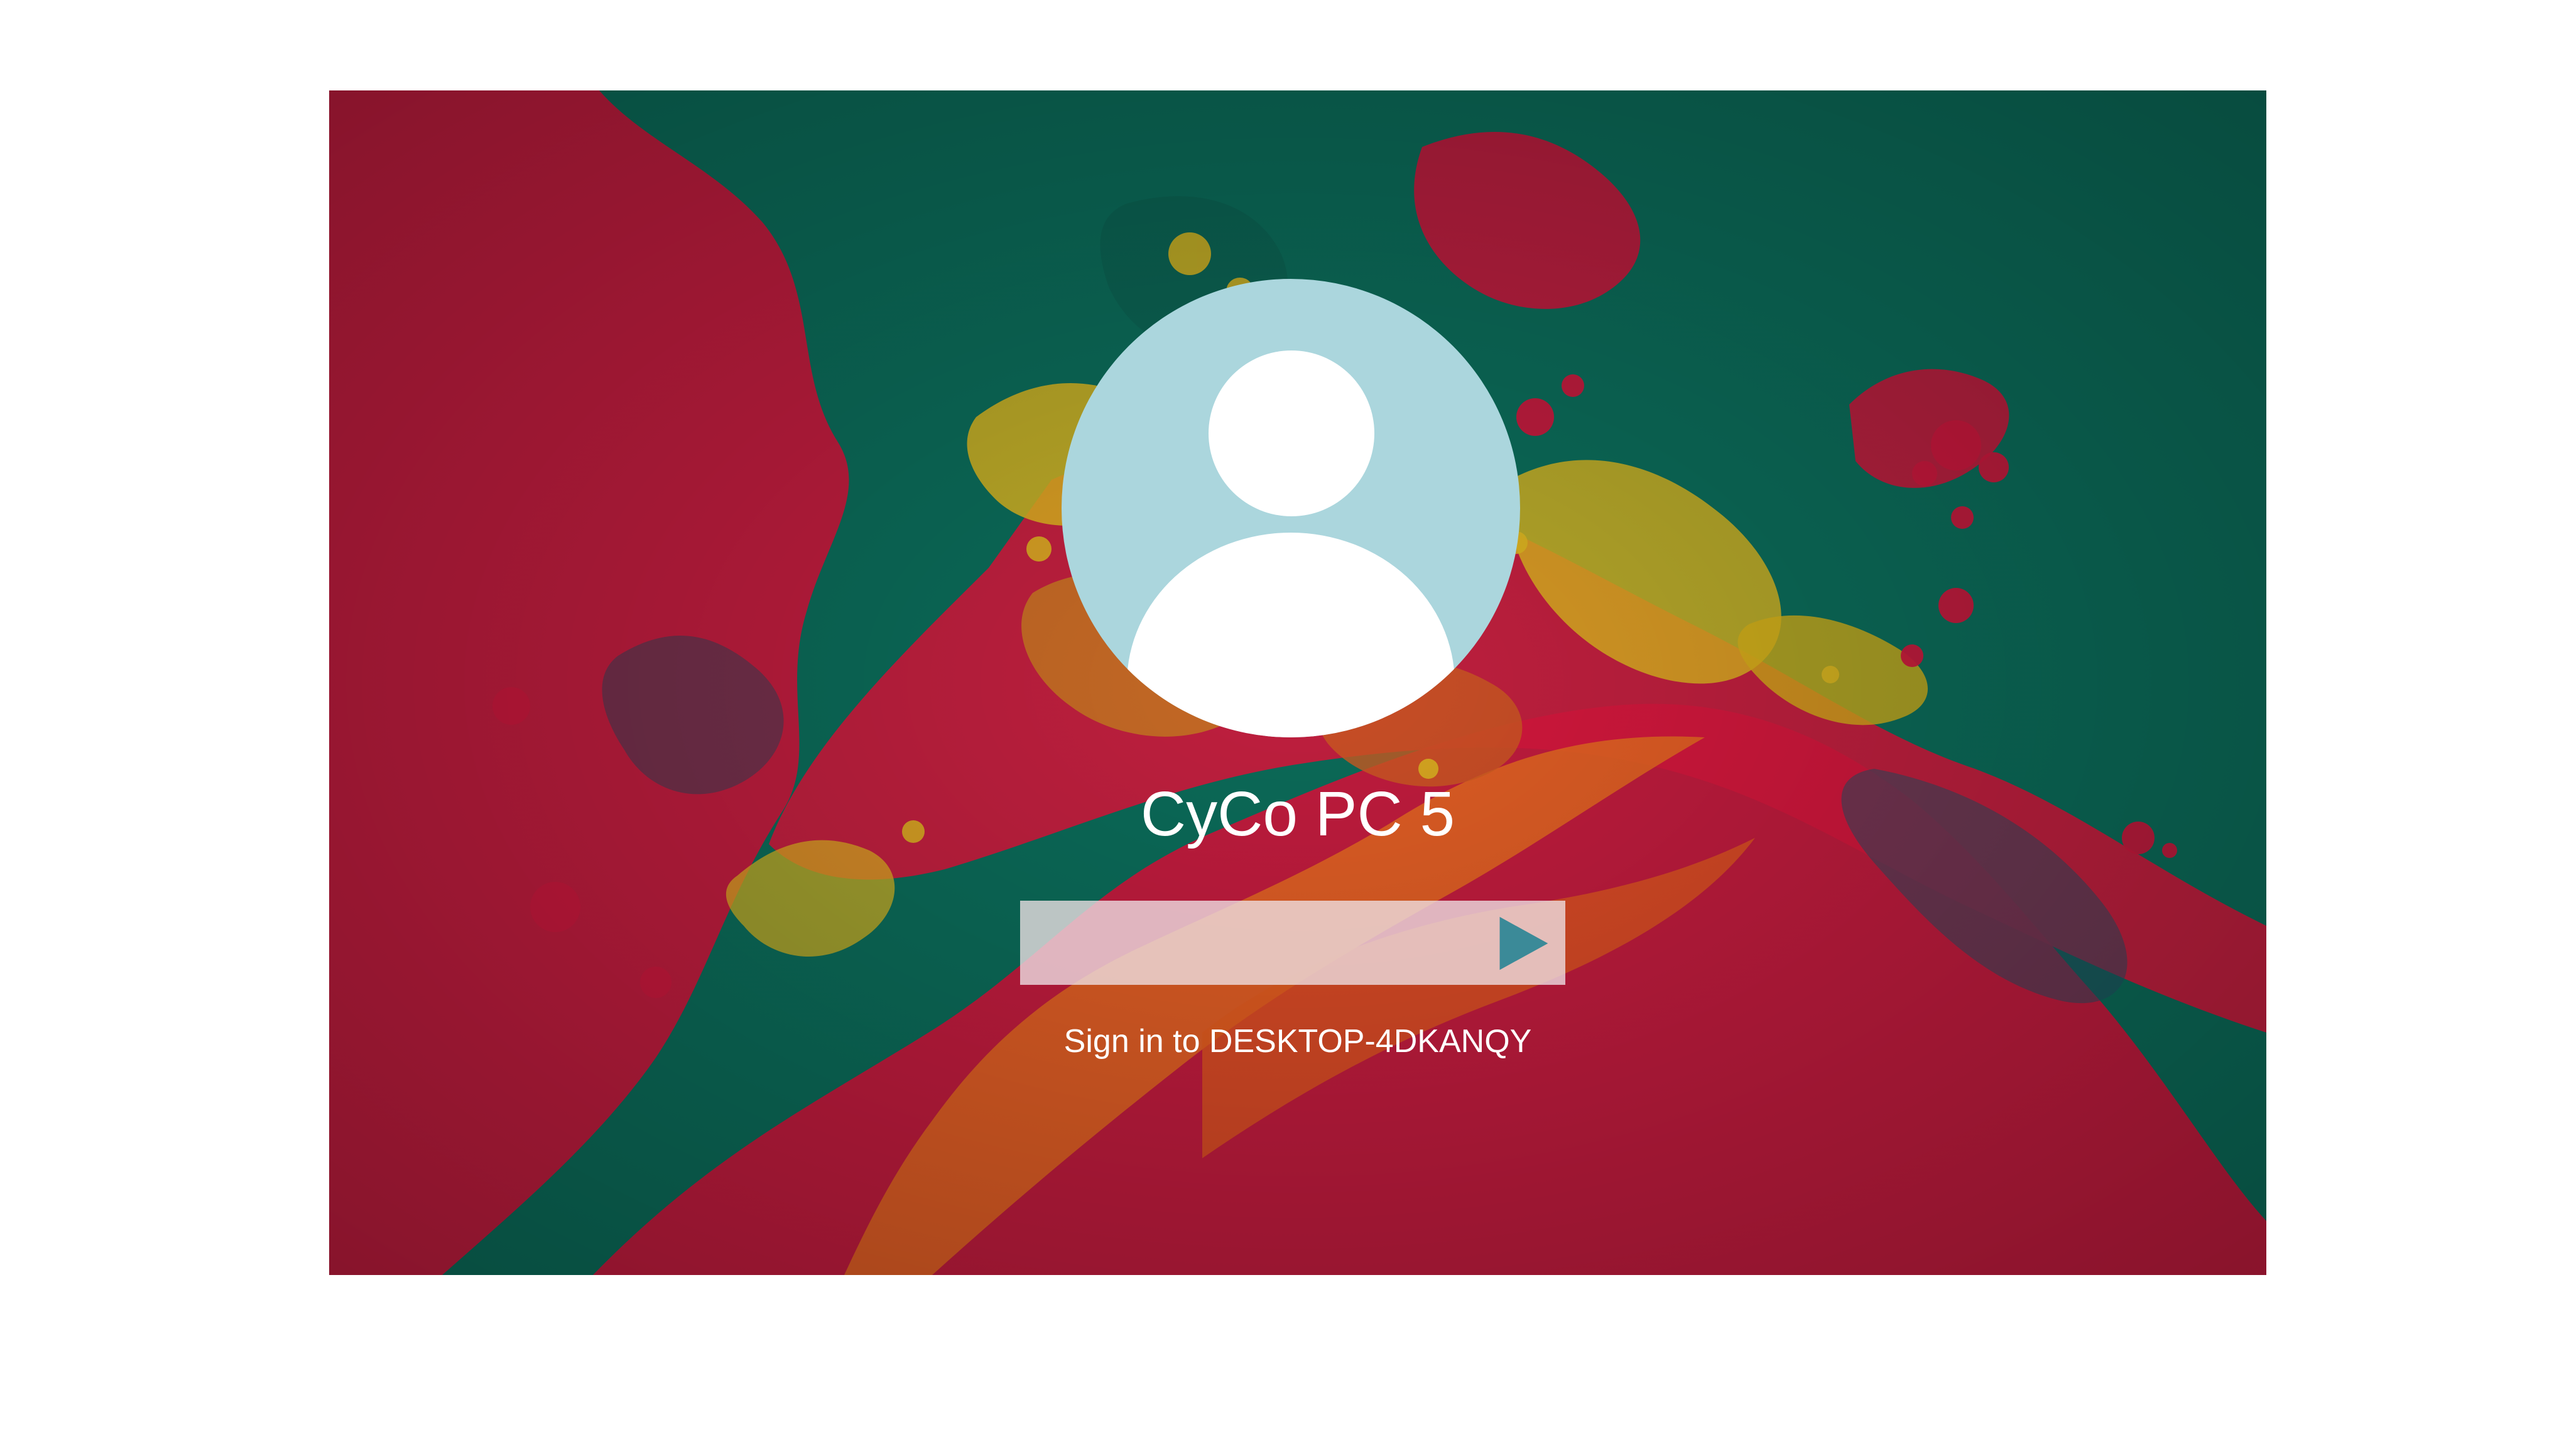  Describe the element at coordinates (1291, 433) in the screenshot. I see `person-head-icon` at that location.